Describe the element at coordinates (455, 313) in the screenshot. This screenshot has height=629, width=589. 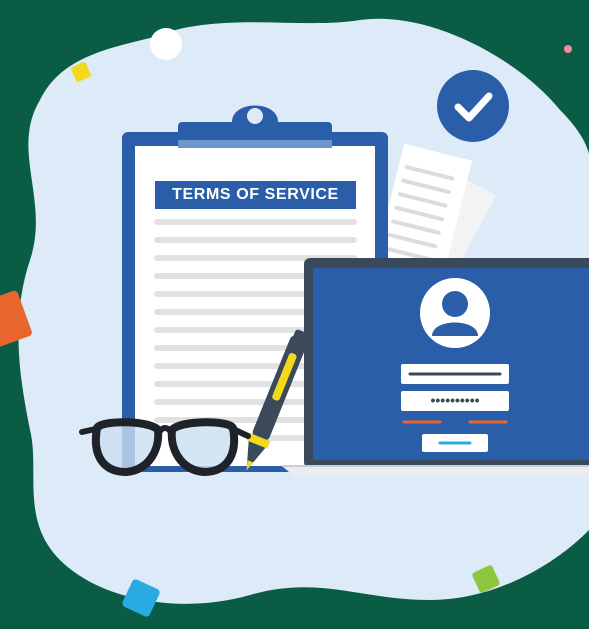
I see `user-avatar-icon` at that location.